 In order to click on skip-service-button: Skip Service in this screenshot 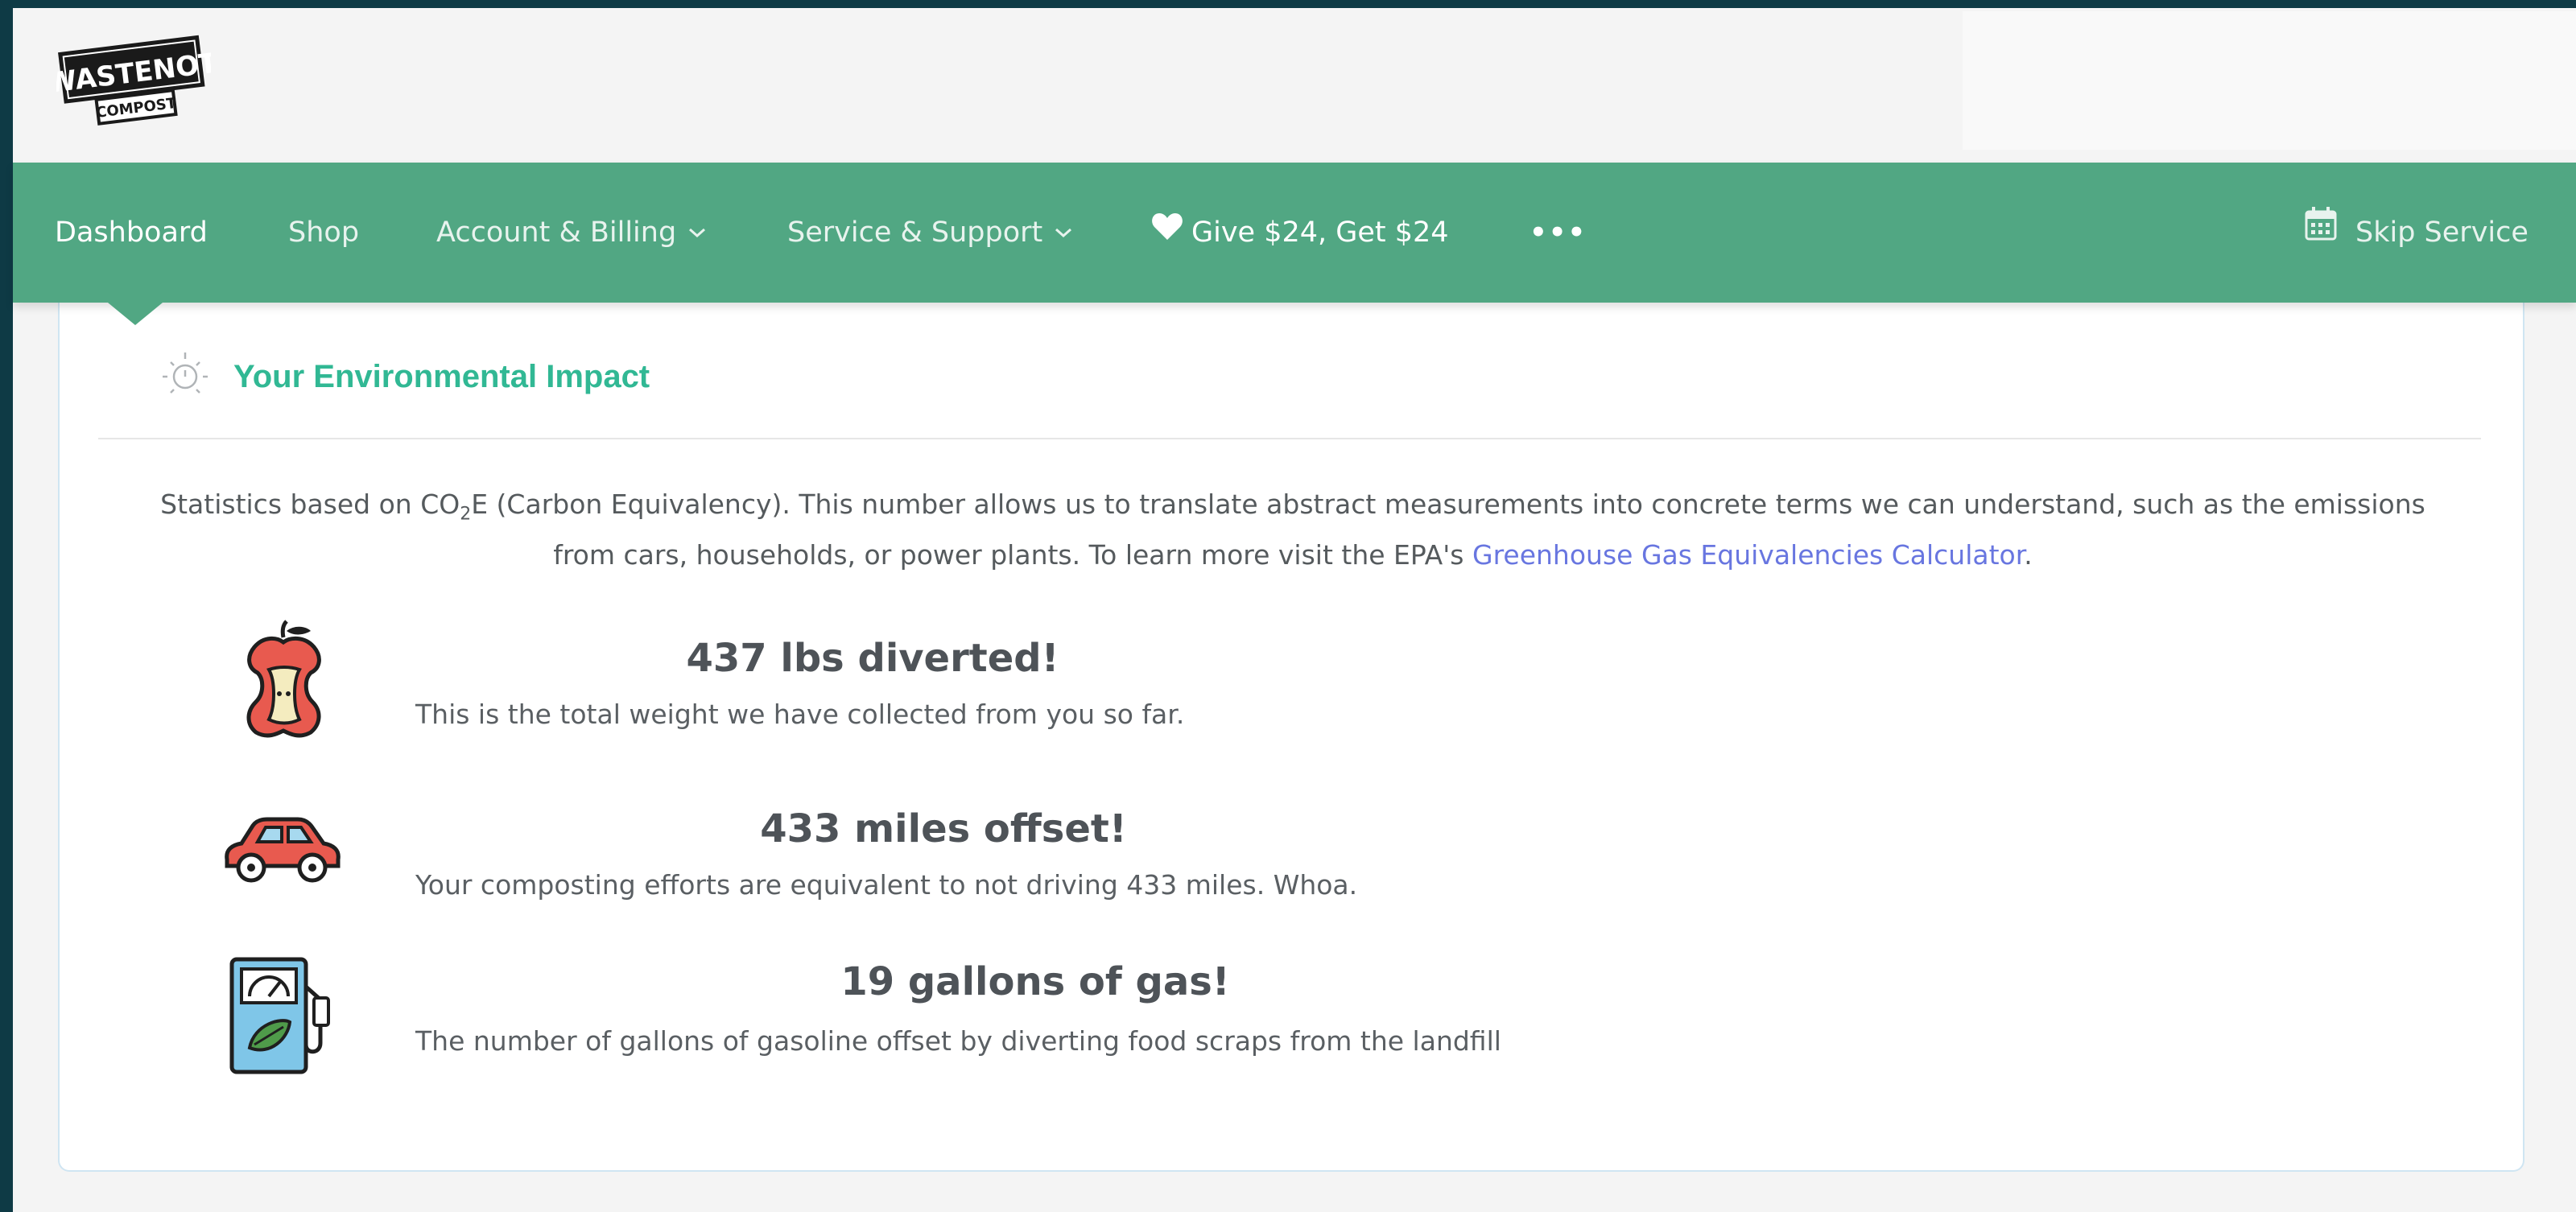, I will do `click(2416, 233)`.